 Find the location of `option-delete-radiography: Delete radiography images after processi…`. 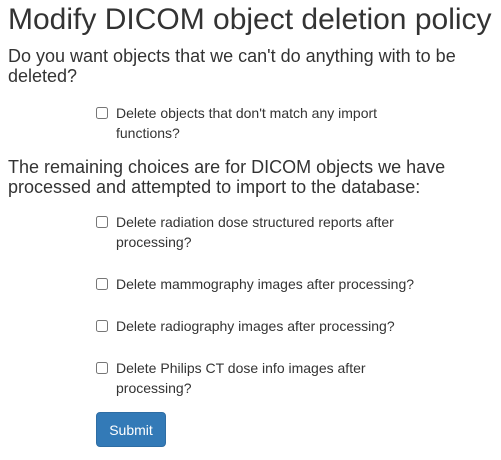

option-delete-radiography: Delete radiography images after processi… is located at coordinates (256, 326).